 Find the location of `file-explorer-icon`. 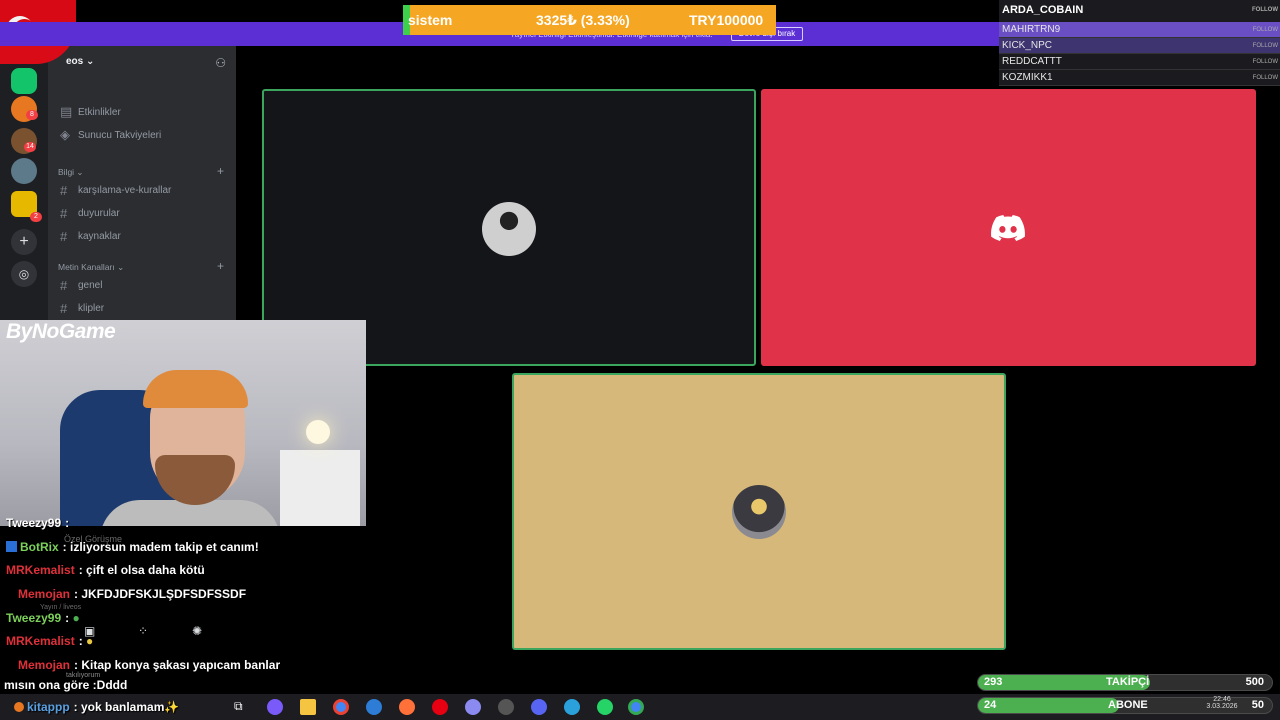

file-explorer-icon is located at coordinates (308, 707).